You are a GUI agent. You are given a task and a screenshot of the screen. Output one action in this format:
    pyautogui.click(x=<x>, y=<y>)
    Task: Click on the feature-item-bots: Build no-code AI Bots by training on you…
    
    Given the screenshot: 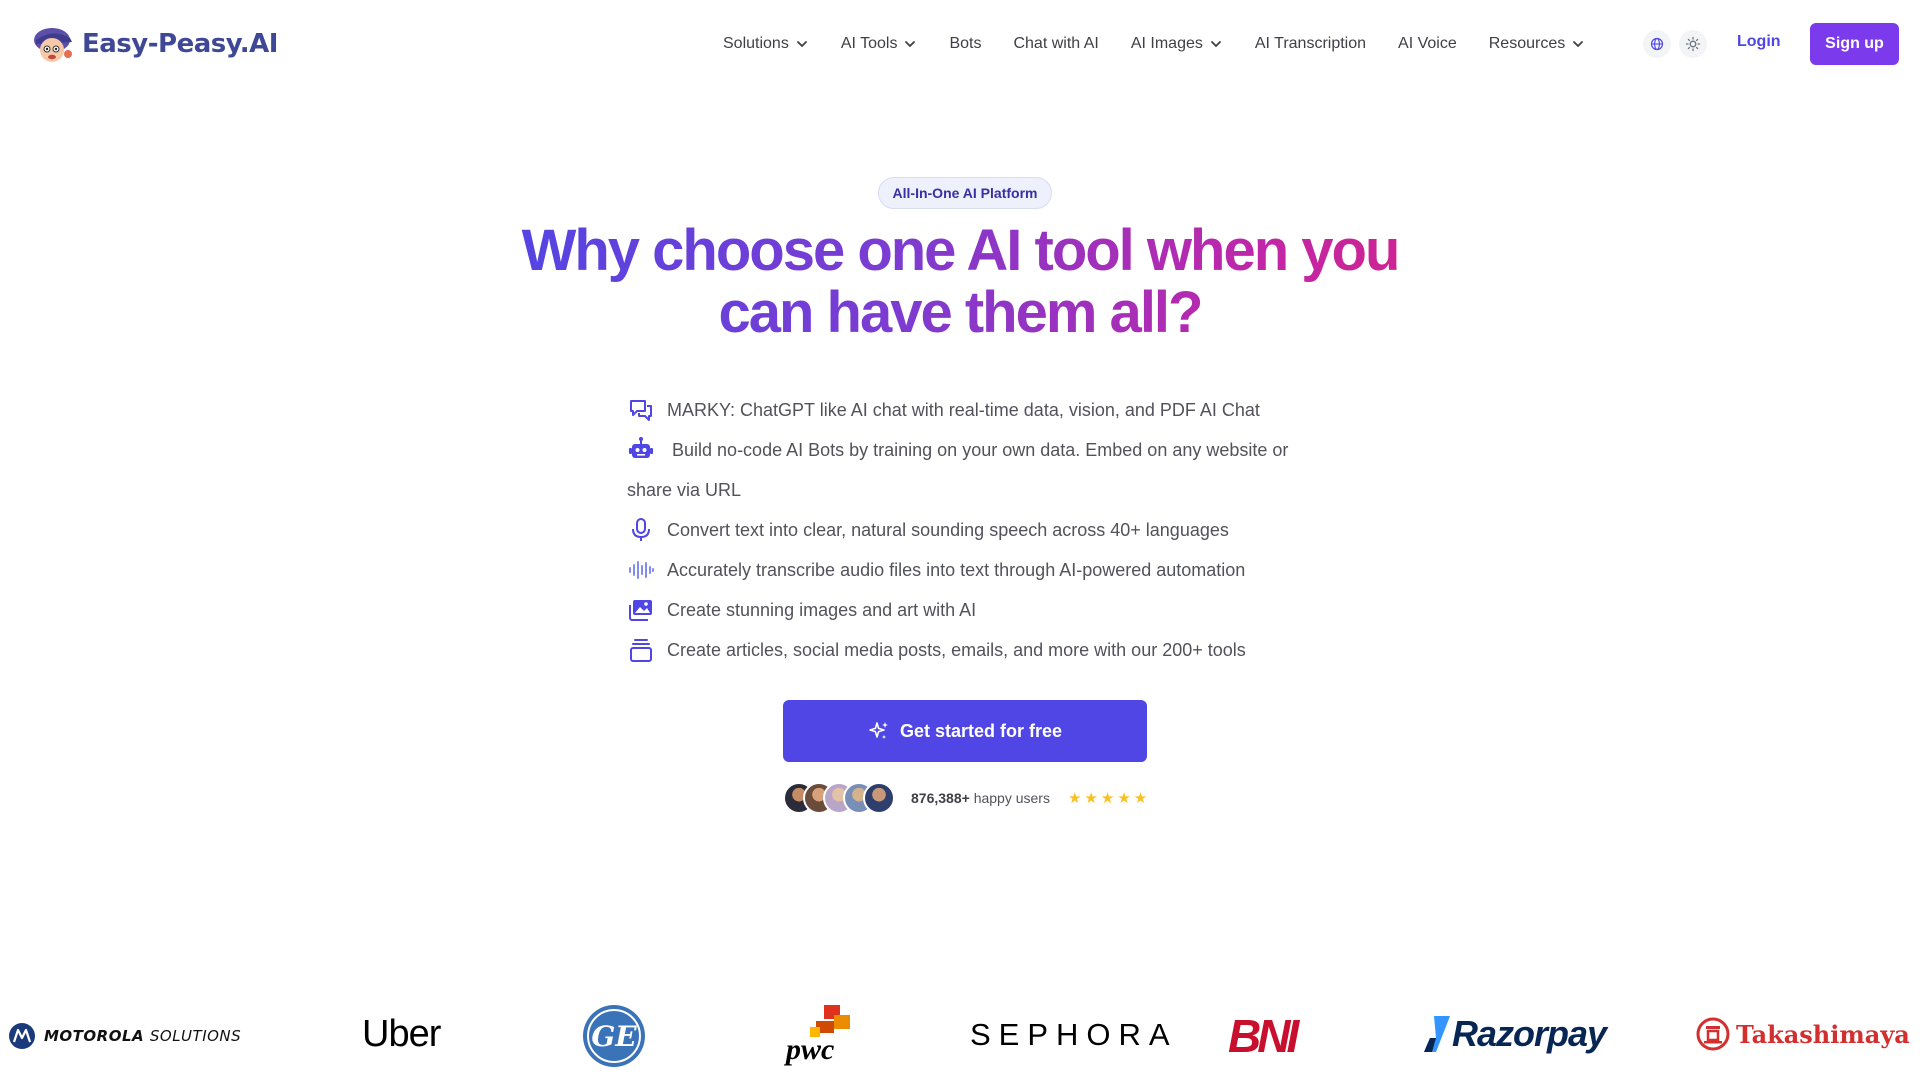 What is the action you would take?
    pyautogui.click(x=962, y=470)
    